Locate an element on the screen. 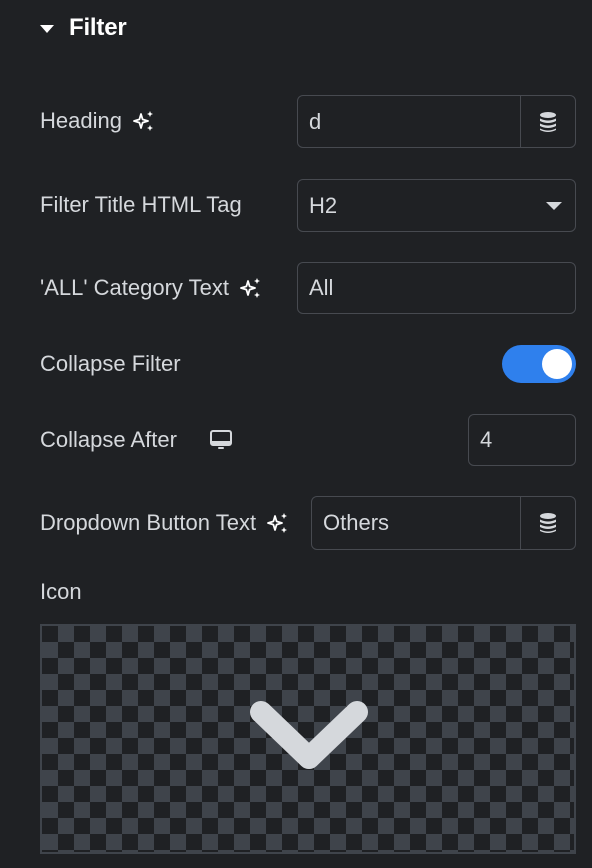 This screenshot has width=592, height=868. dropdown-button-text-label: Dropdown Button Text is located at coordinates (148, 522).